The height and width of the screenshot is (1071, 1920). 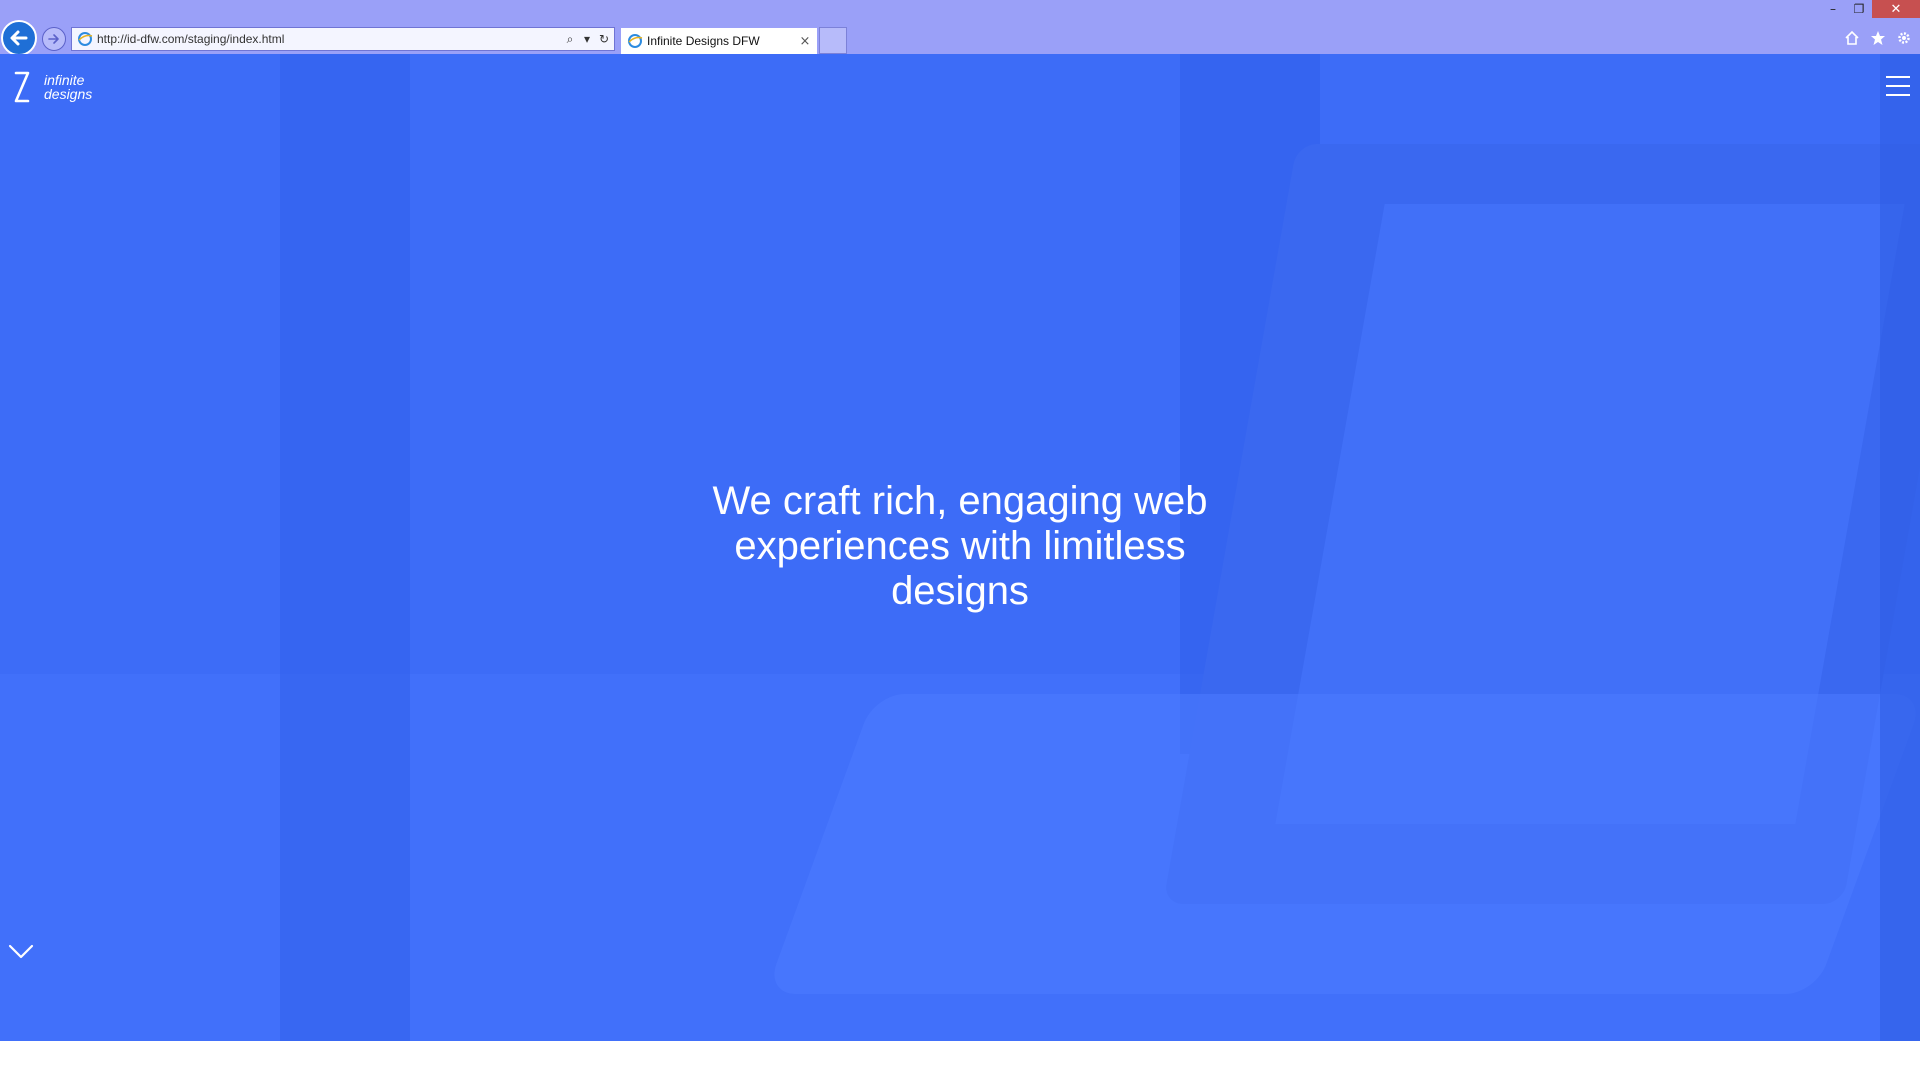 What do you see at coordinates (833, 40) in the screenshot?
I see `new-tab-button` at bounding box center [833, 40].